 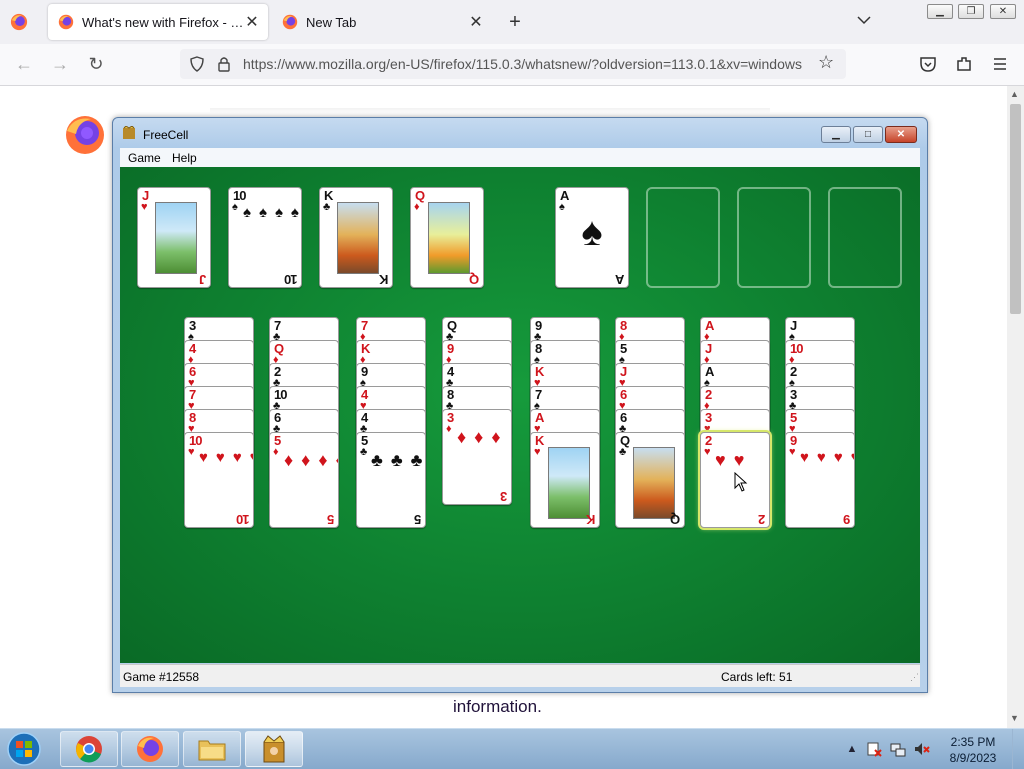 I want to click on firefox-logo-icon, so click(x=85, y=135).